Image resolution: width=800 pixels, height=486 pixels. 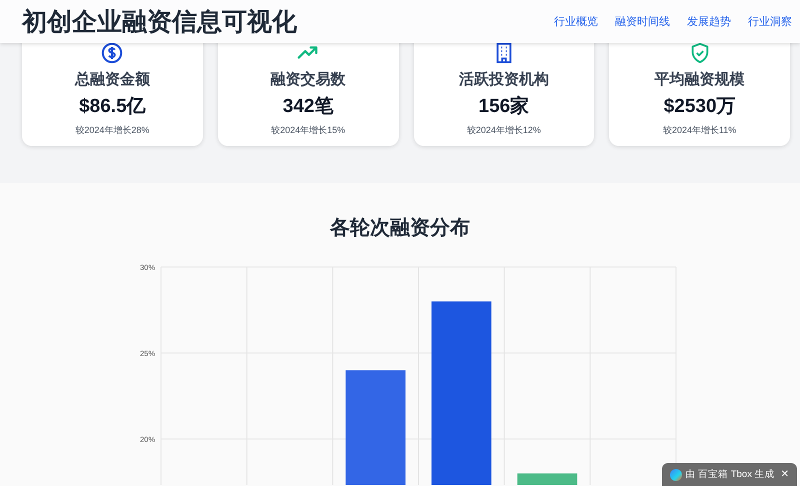 What do you see at coordinates (730, 474) in the screenshot?
I see `badge-text: 由 百宝箱 Tbox 生成` at bounding box center [730, 474].